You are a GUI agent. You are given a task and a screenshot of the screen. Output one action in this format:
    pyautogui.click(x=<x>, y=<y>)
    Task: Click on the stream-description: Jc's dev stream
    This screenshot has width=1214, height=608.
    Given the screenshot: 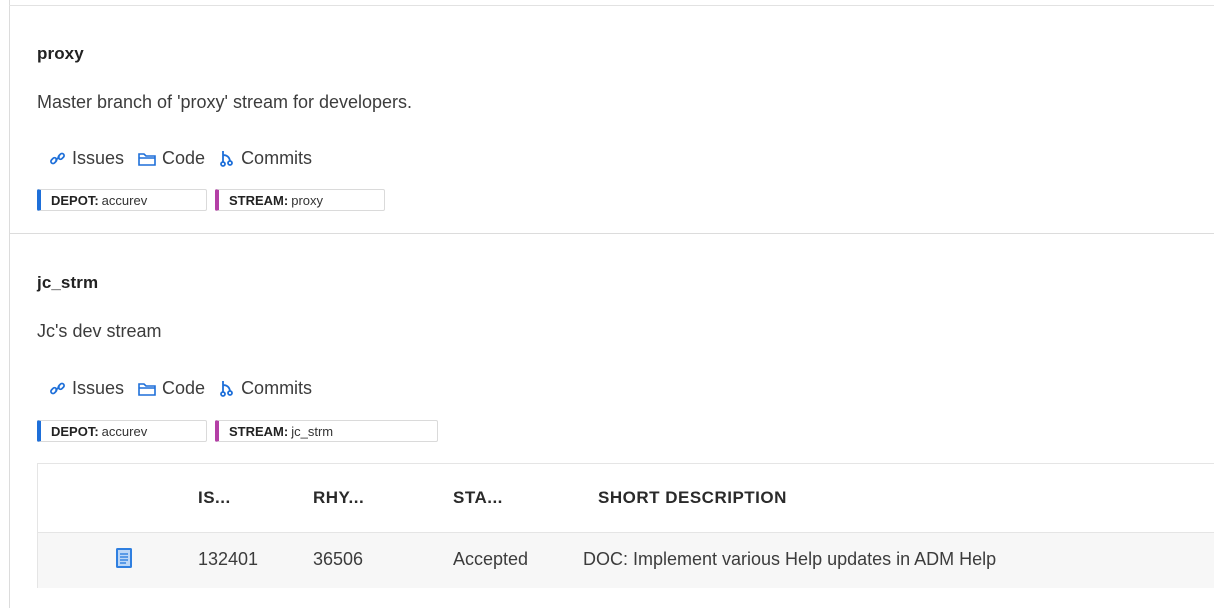 What is the action you would take?
    pyautogui.click(x=99, y=331)
    